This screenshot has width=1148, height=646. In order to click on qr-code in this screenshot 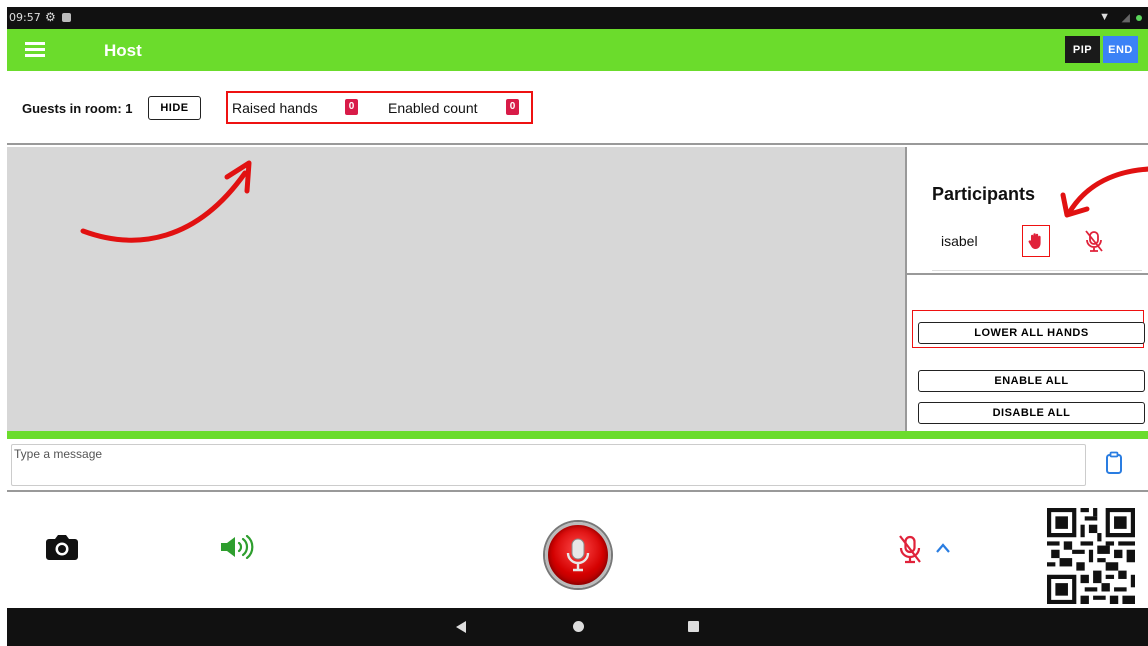, I will do `click(1091, 556)`.